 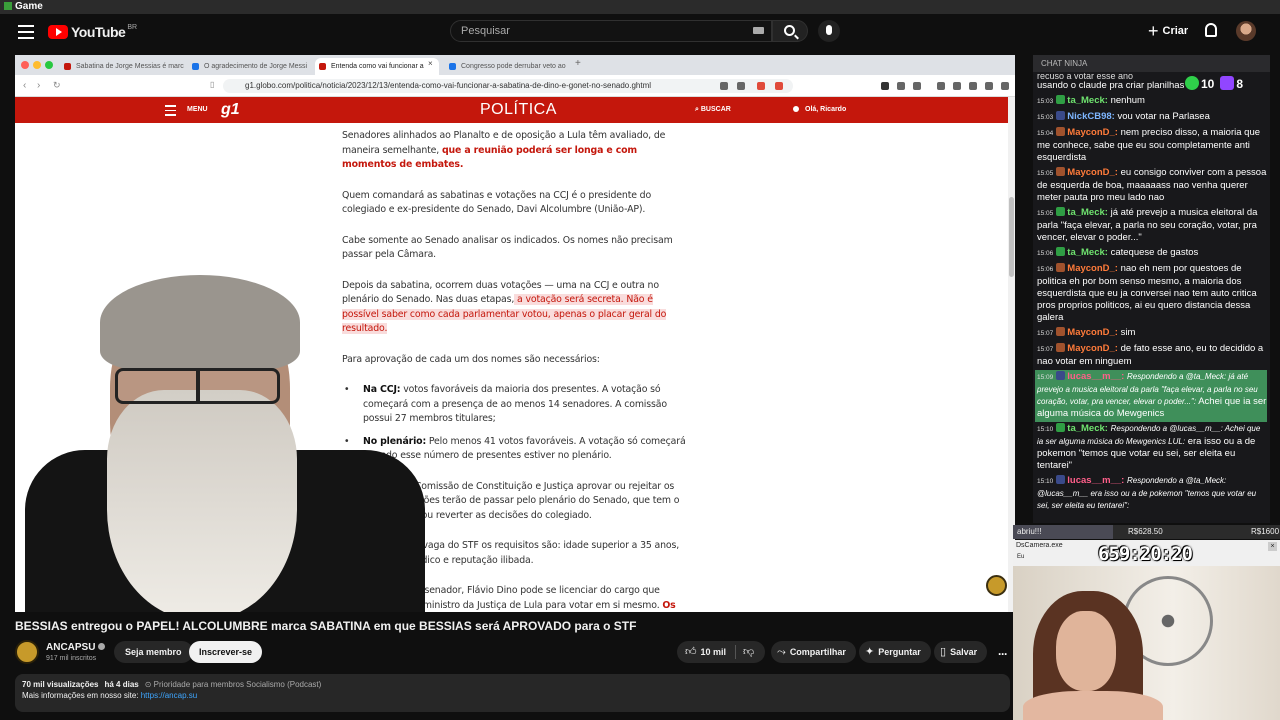 I want to click on save-button: ▯ Salvar, so click(x=961, y=652).